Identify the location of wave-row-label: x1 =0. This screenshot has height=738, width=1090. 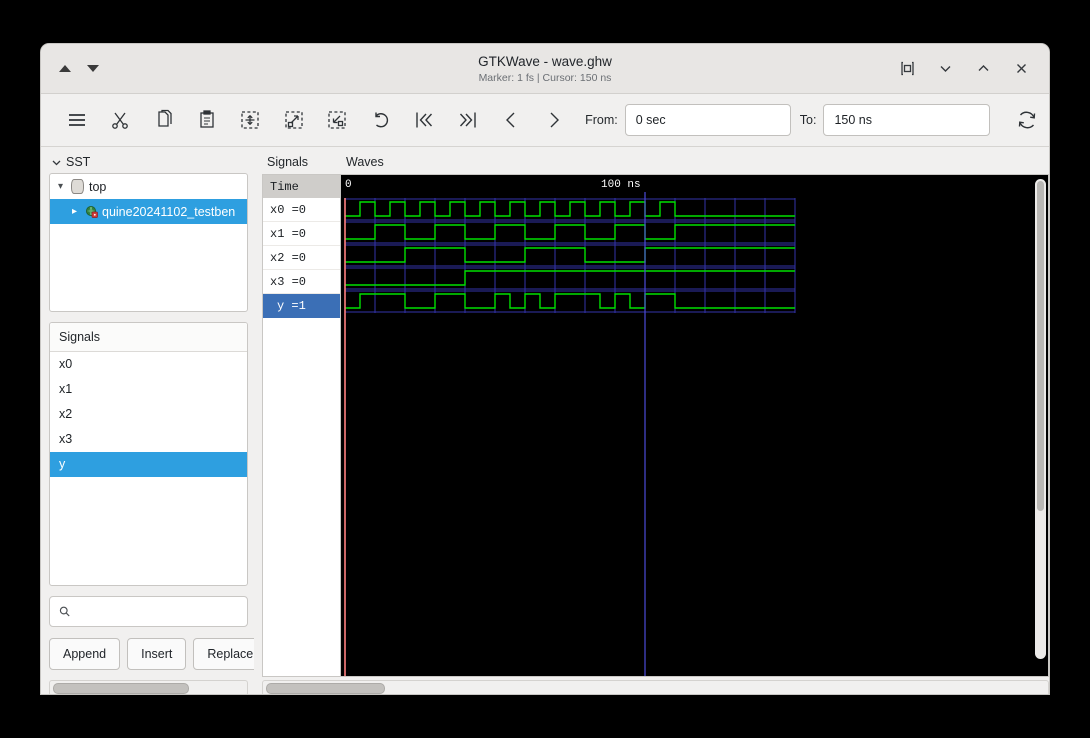
(301, 234).